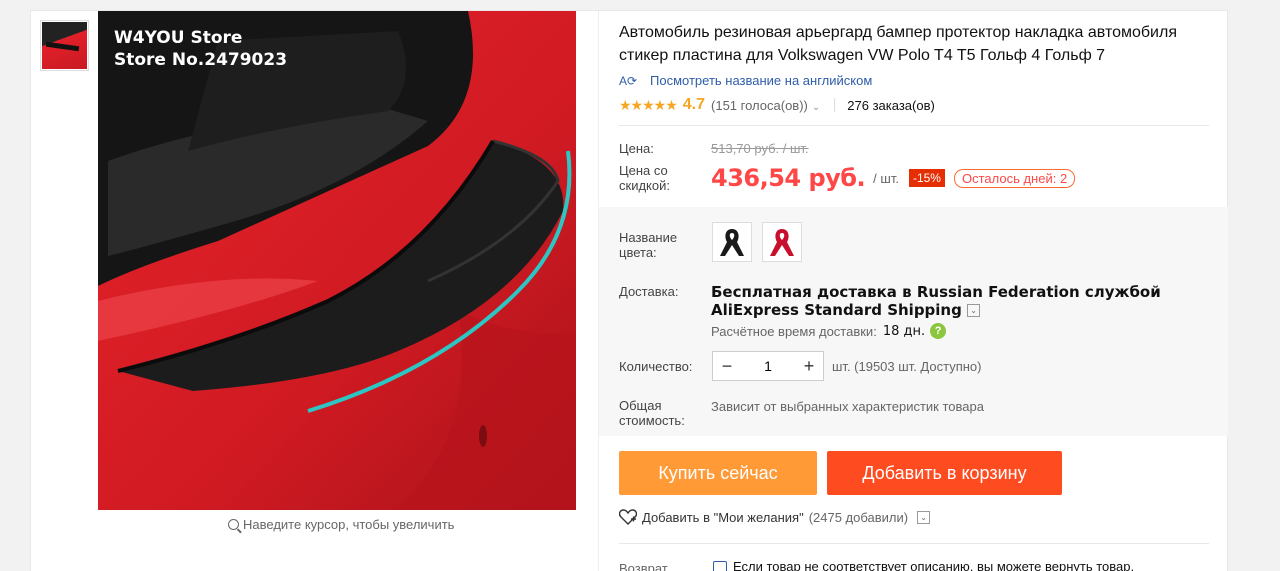 The width and height of the screenshot is (1280, 571). What do you see at coordinates (760, 148) in the screenshot?
I see `original-price: 513,70 руб. / шт.` at bounding box center [760, 148].